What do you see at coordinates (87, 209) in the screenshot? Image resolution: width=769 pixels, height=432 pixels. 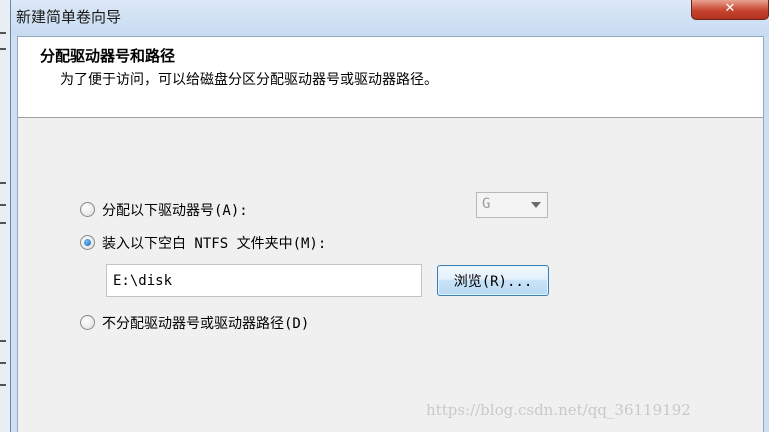 I see `radio-assign-letter` at bounding box center [87, 209].